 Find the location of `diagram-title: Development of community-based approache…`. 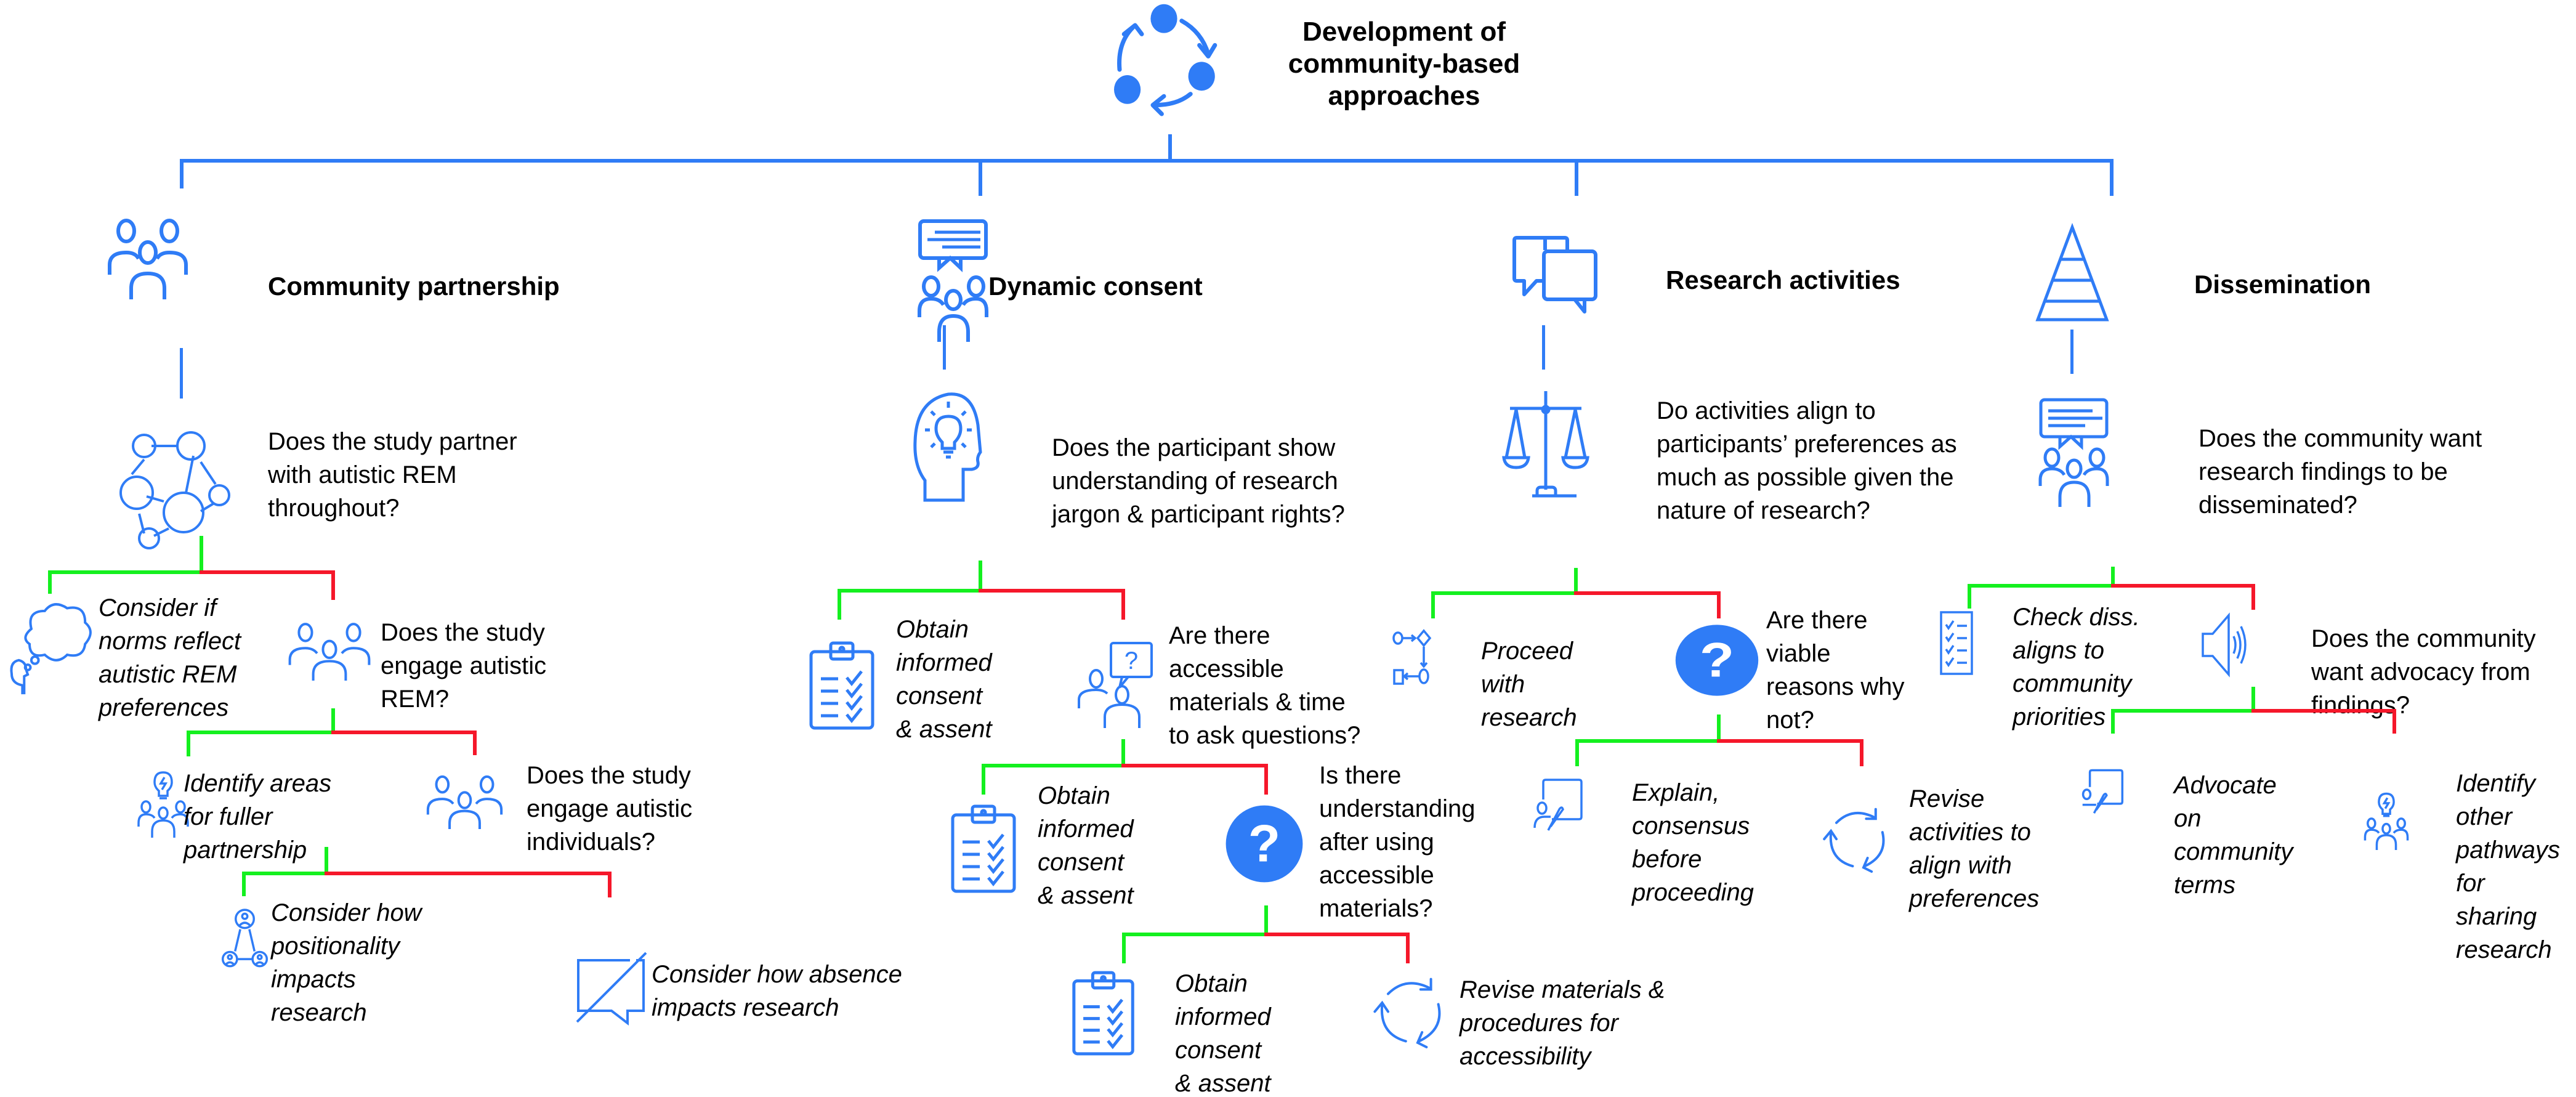

diagram-title: Development of community-based approache… is located at coordinates (1404, 64).